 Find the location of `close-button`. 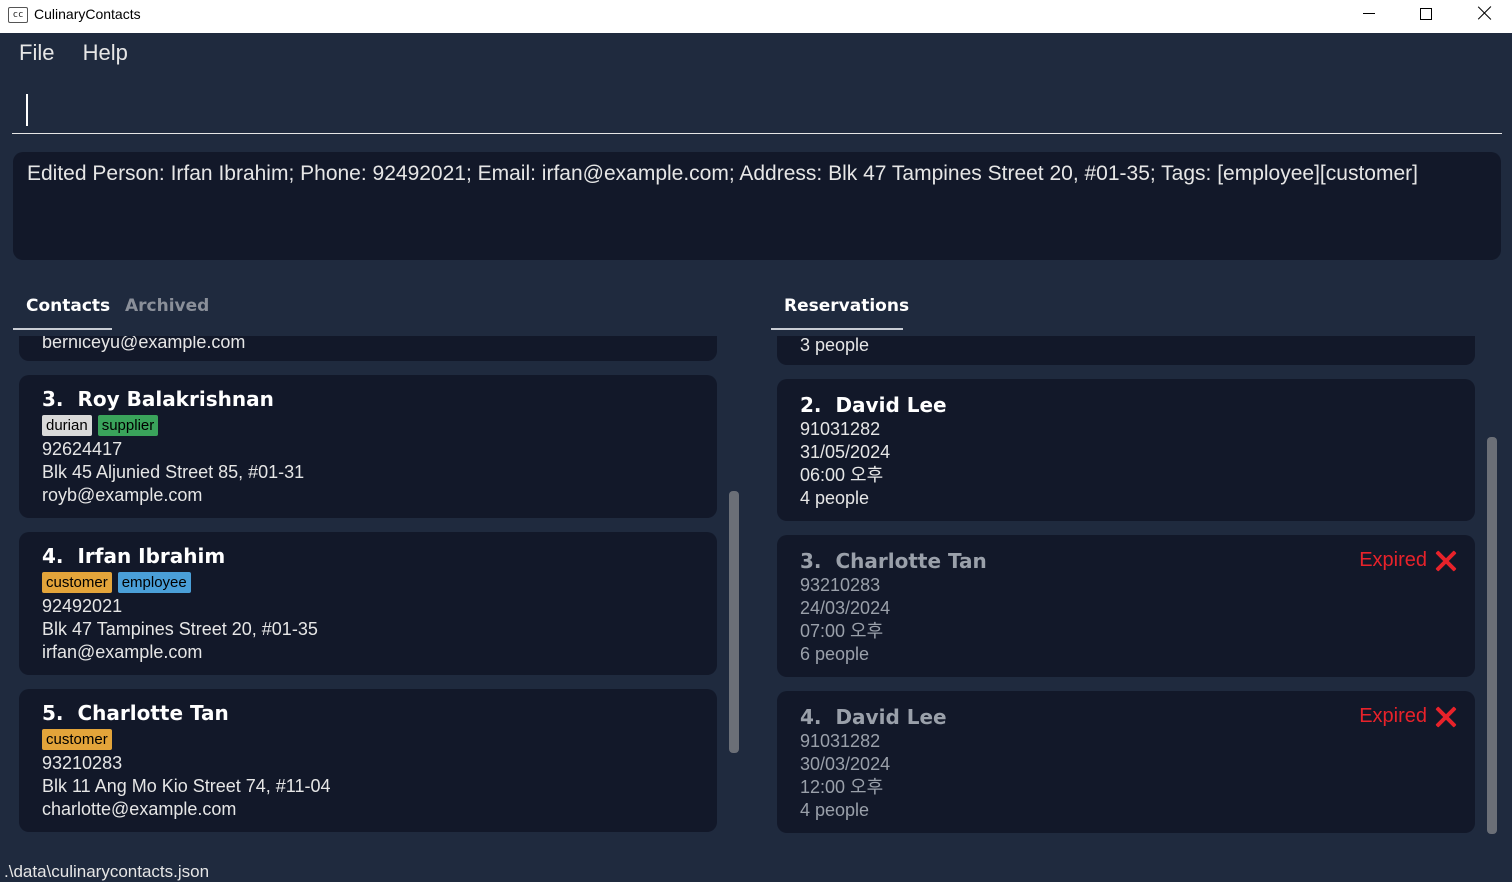

close-button is located at coordinates (1484, 16).